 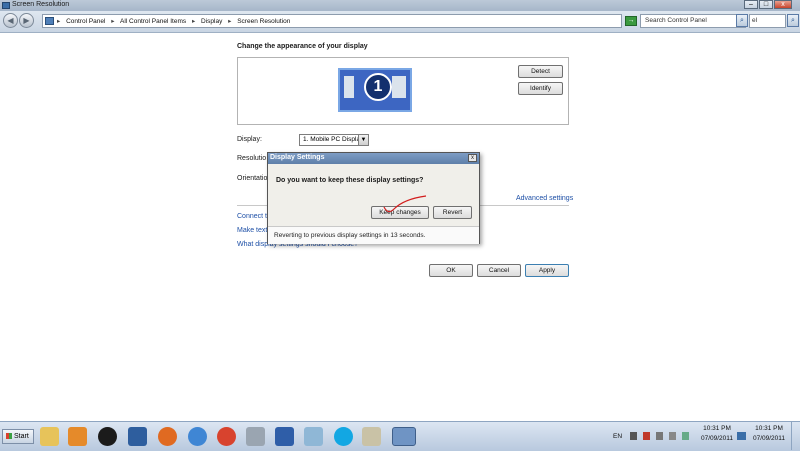 I want to click on dialog-title-bar: Display Settings x, so click(x=373, y=158).